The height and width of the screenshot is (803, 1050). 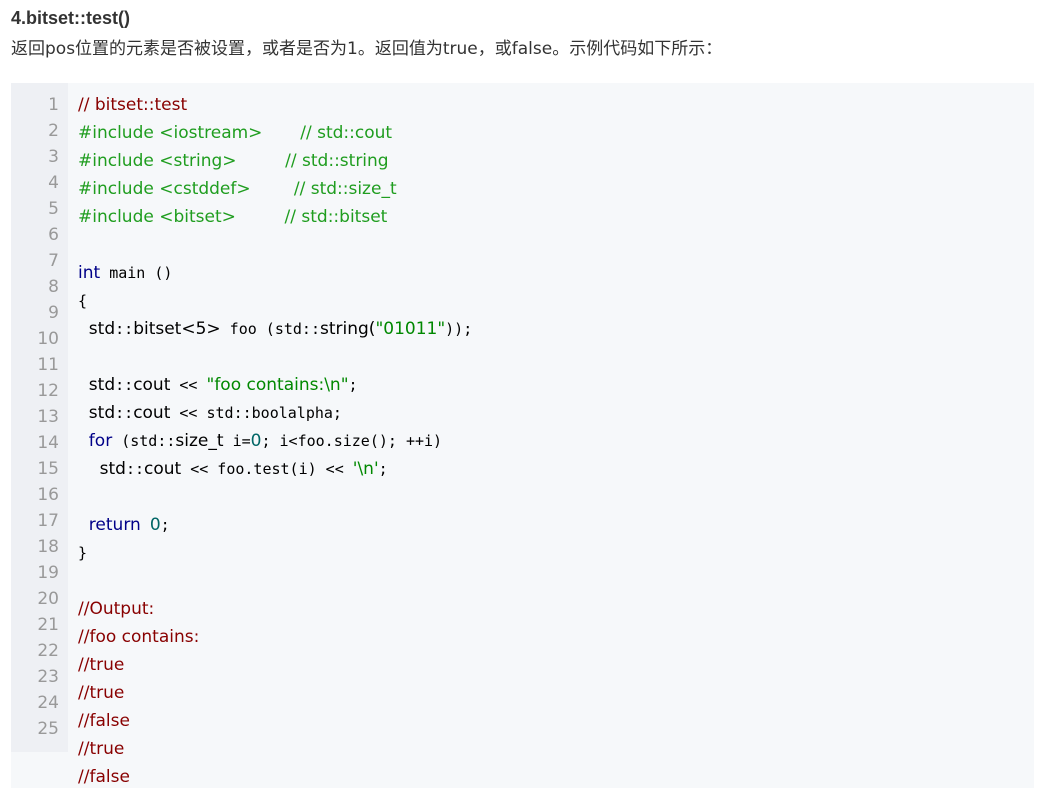 I want to click on code-token: #include <string> // std::string, so click(x=233, y=161).